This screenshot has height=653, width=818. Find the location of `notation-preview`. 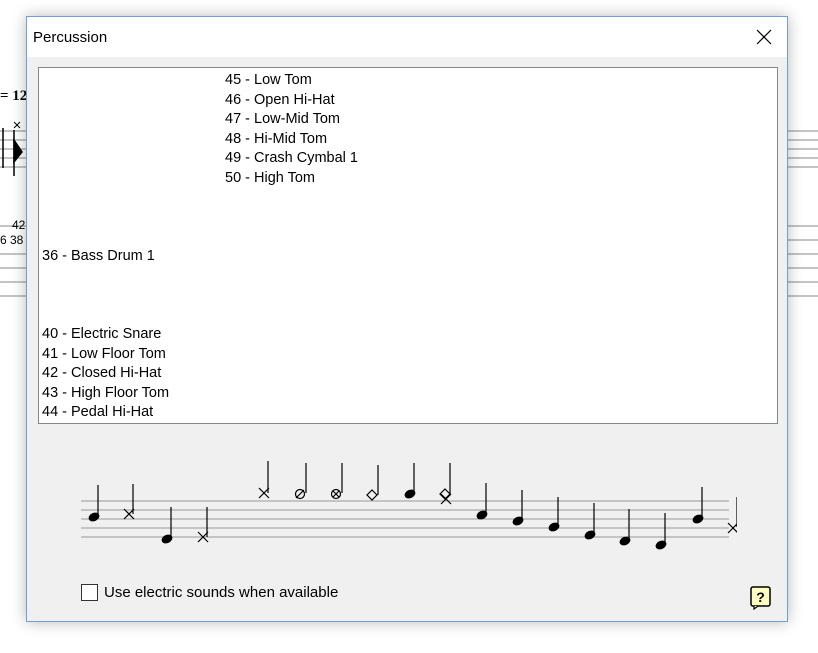

notation-preview is located at coordinates (409, 505).